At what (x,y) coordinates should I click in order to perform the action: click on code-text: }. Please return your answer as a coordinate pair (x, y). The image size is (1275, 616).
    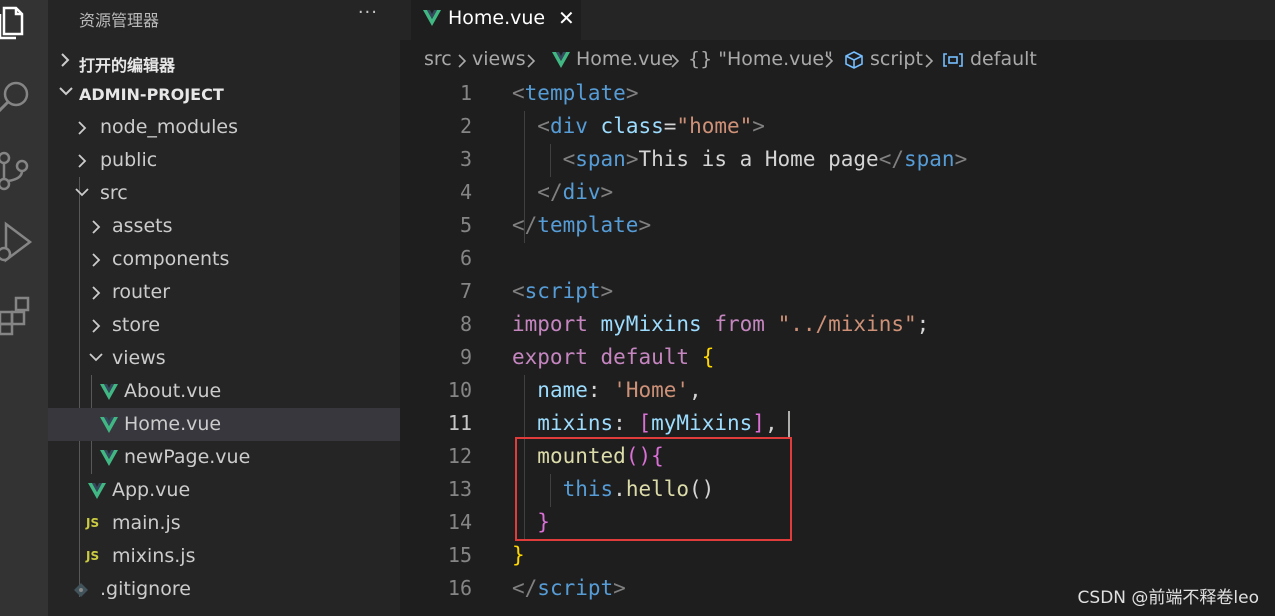
    Looking at the image, I should click on (518, 555).